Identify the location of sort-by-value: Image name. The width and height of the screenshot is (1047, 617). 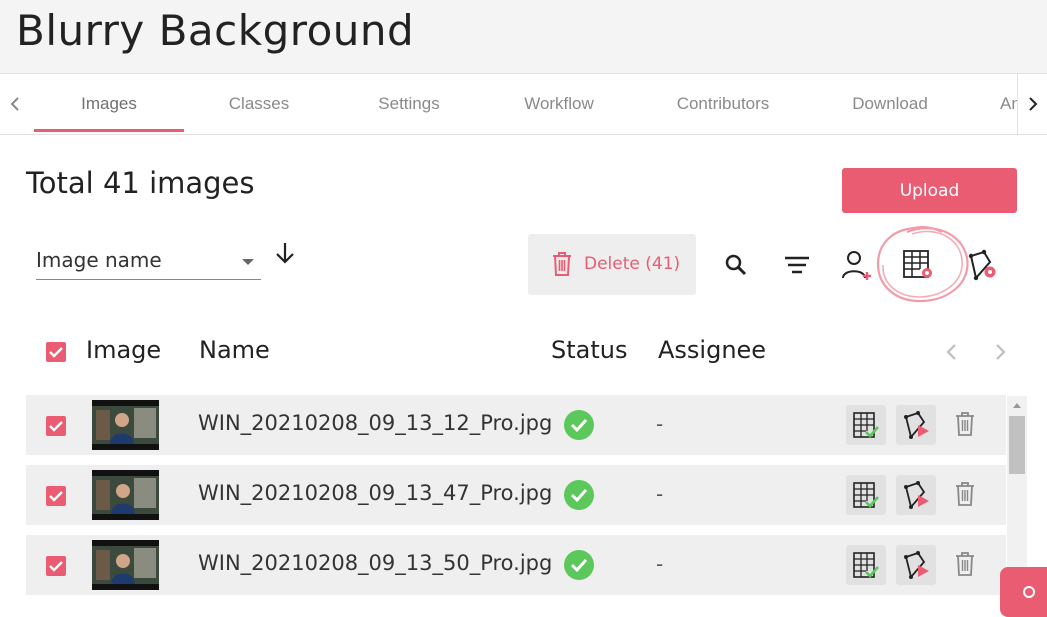
(99, 260).